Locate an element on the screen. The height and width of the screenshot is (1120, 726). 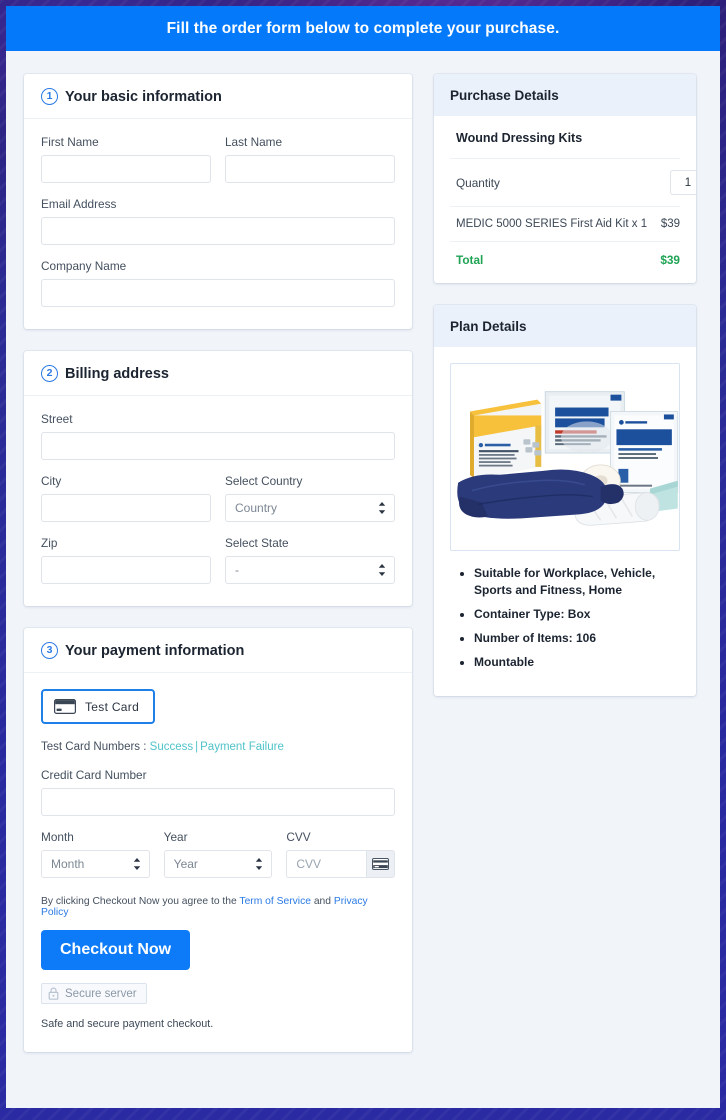
month-select-wrap: Month is located at coordinates (95, 864).